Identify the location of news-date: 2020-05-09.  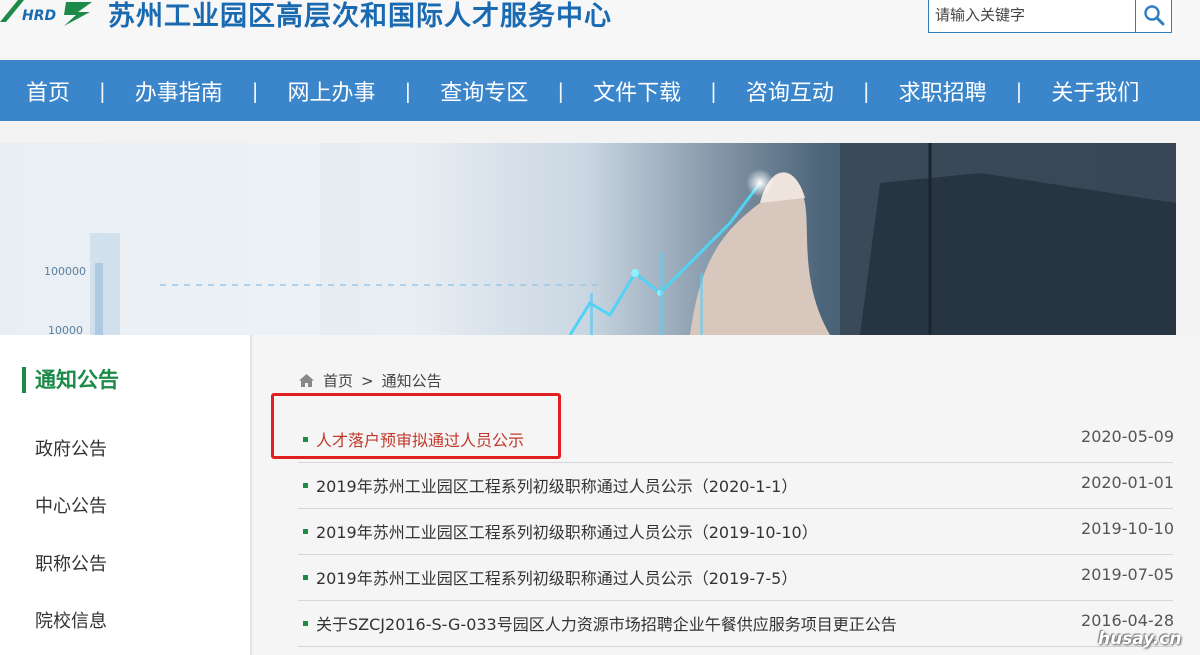
(1127, 436).